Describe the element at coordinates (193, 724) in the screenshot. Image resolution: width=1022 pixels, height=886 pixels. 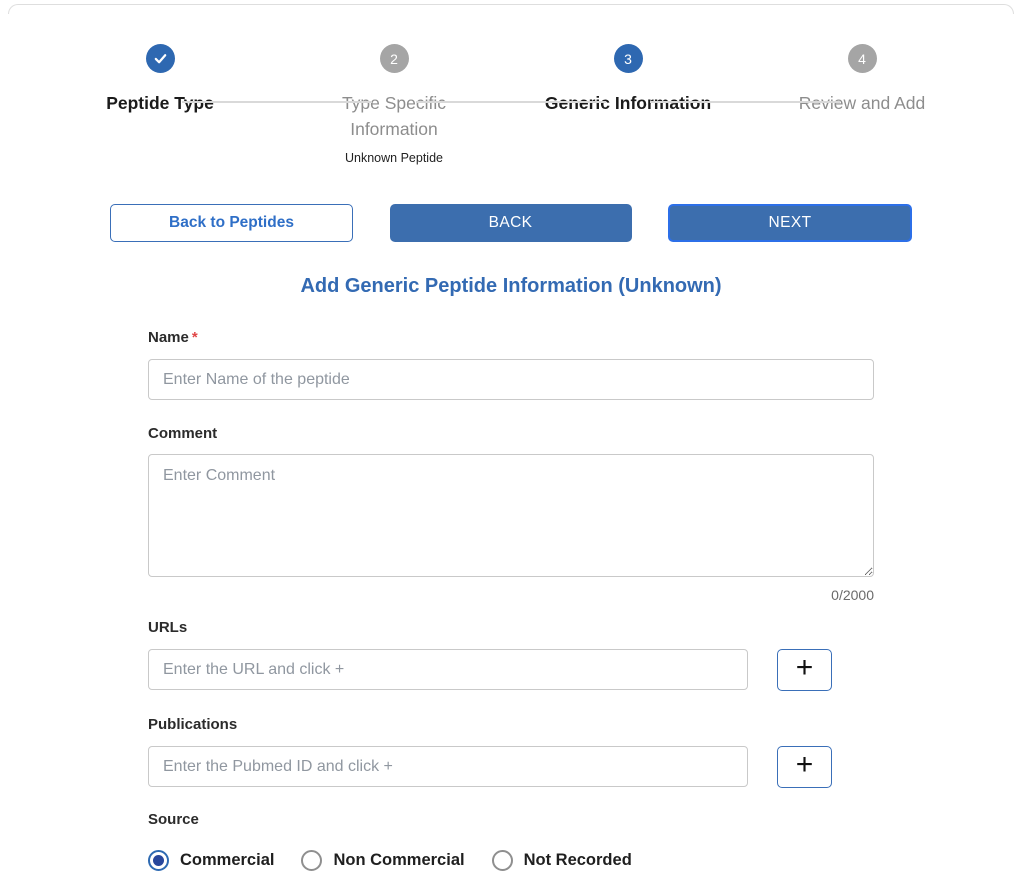
I see `publications-field-label: Publications` at that location.